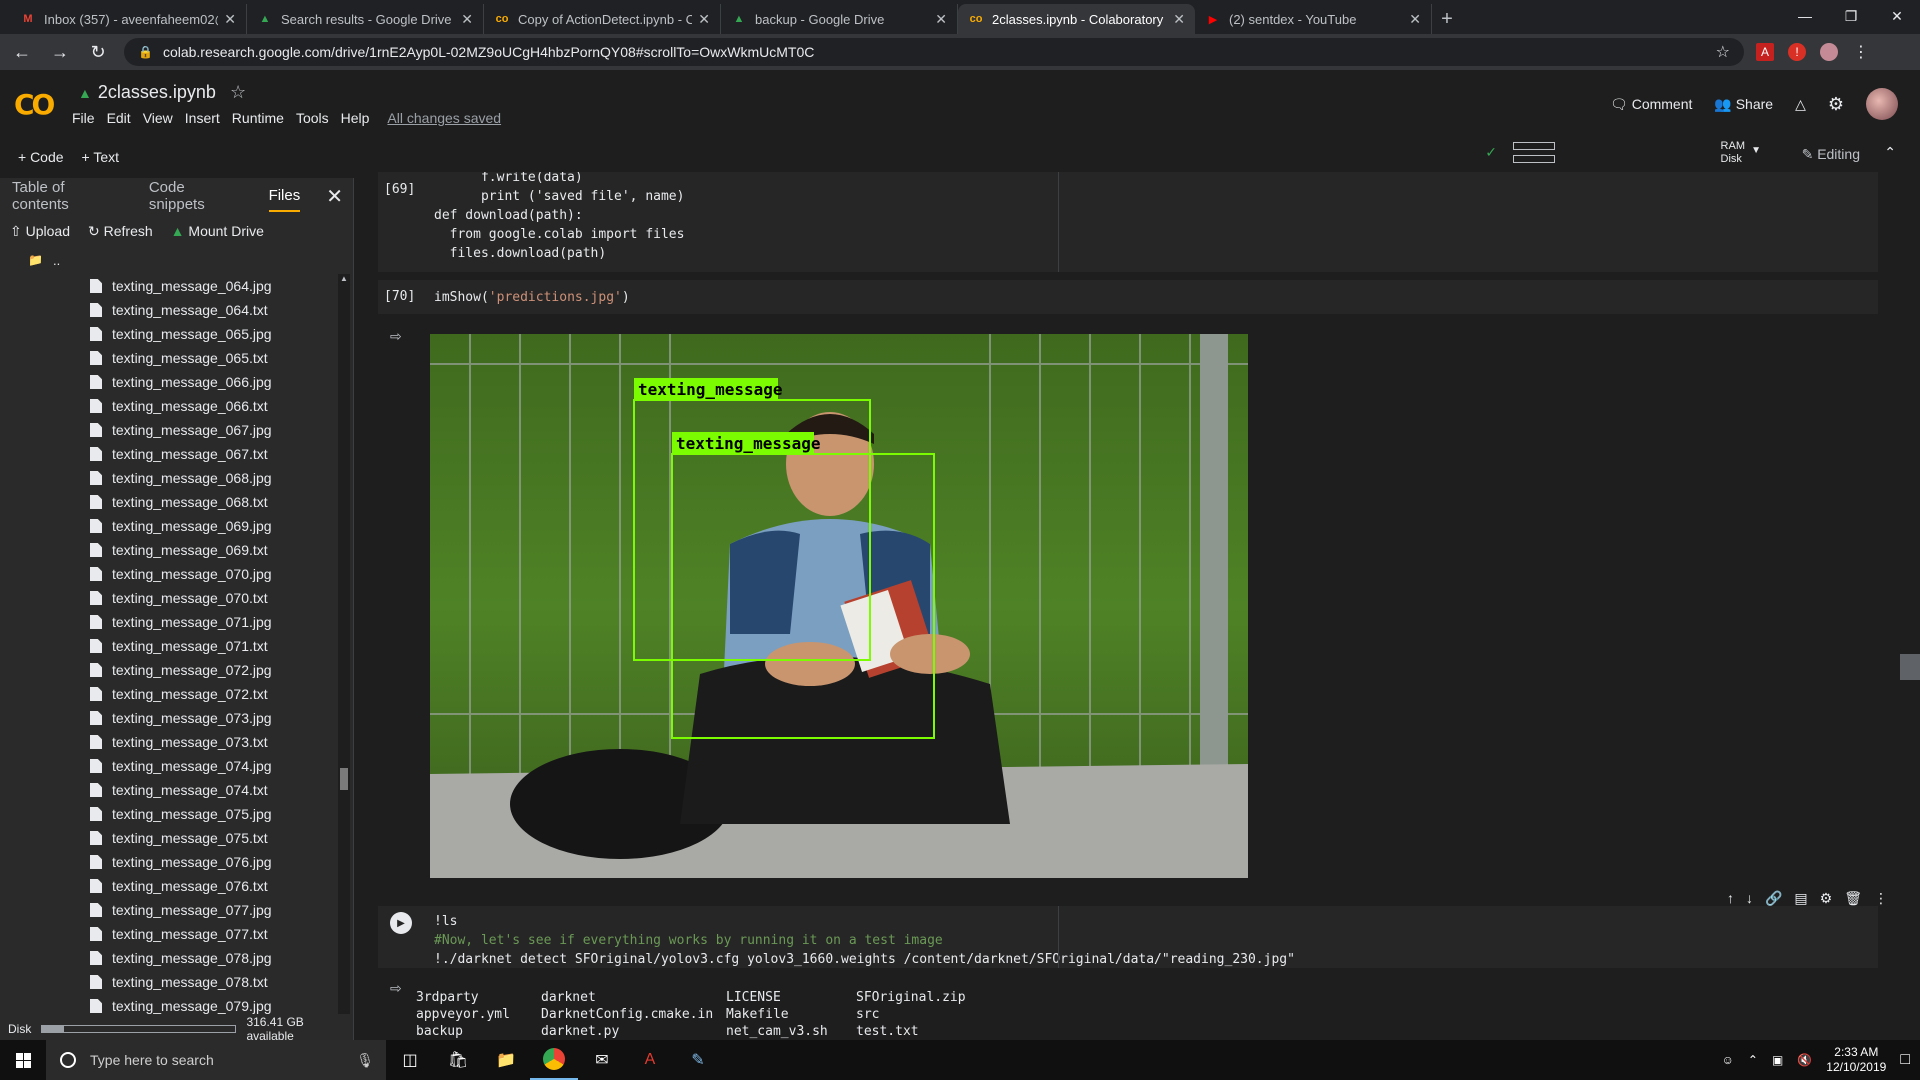  I want to click on file-item: texting_message_070.jpg, so click(168, 574).